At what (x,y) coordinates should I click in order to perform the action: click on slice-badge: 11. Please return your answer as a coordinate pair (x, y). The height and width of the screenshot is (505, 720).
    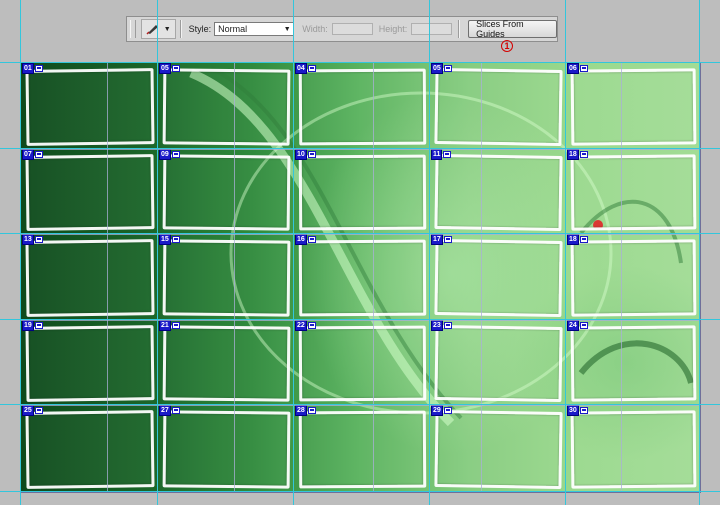
    Looking at the image, I should click on (441, 154).